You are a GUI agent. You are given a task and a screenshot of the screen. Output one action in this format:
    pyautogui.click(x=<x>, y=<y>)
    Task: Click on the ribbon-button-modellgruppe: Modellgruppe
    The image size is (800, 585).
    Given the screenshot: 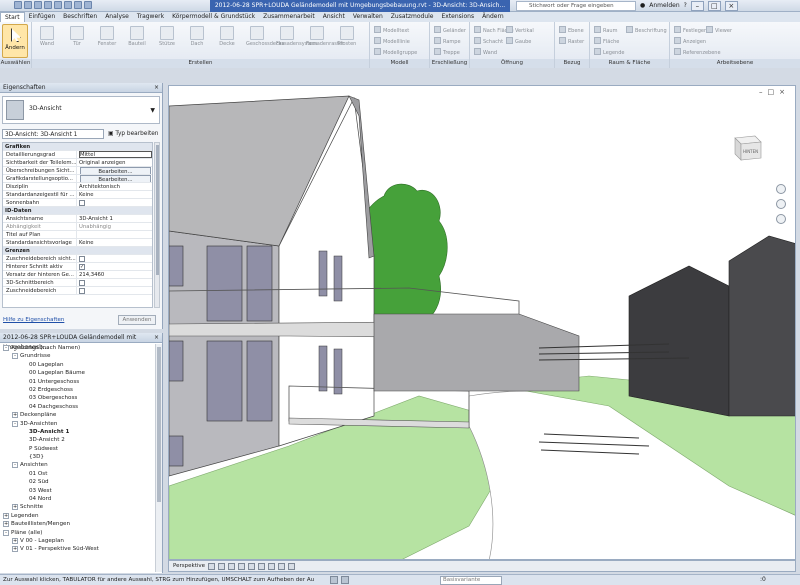 What is the action you would take?
    pyautogui.click(x=395, y=52)
    